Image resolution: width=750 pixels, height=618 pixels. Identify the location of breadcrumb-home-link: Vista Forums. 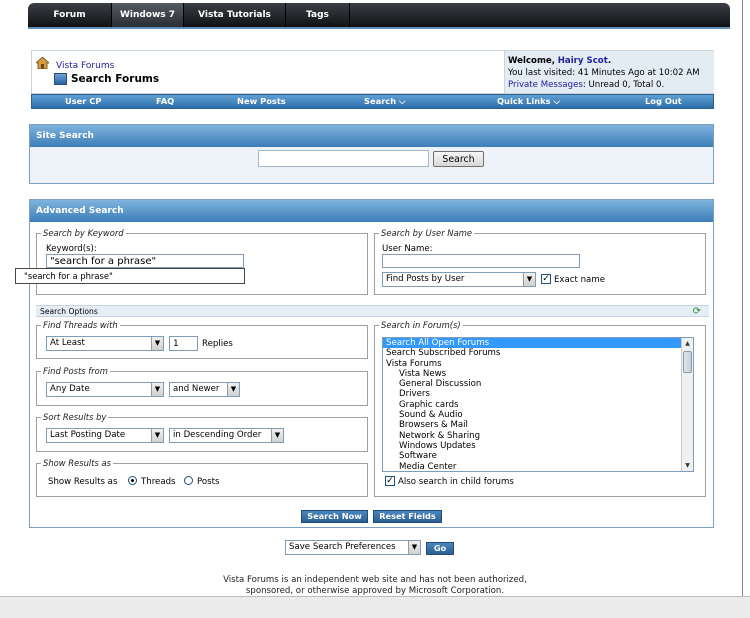
(85, 66).